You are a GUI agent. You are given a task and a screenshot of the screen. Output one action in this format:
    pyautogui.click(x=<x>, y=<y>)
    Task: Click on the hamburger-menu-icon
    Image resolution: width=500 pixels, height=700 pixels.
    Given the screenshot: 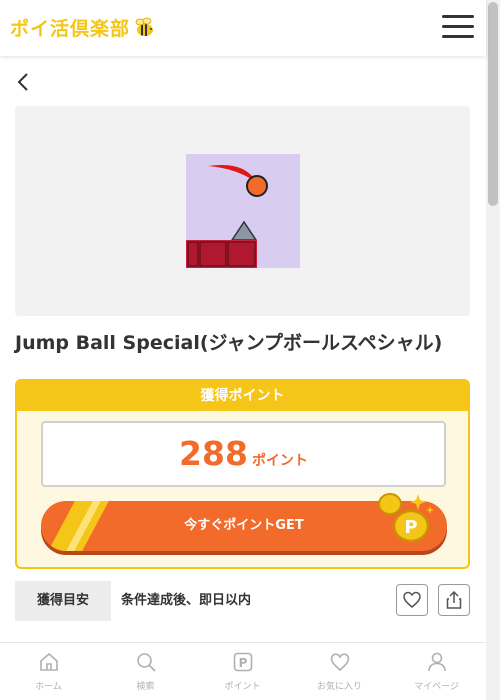 What is the action you would take?
    pyautogui.click(x=458, y=27)
    